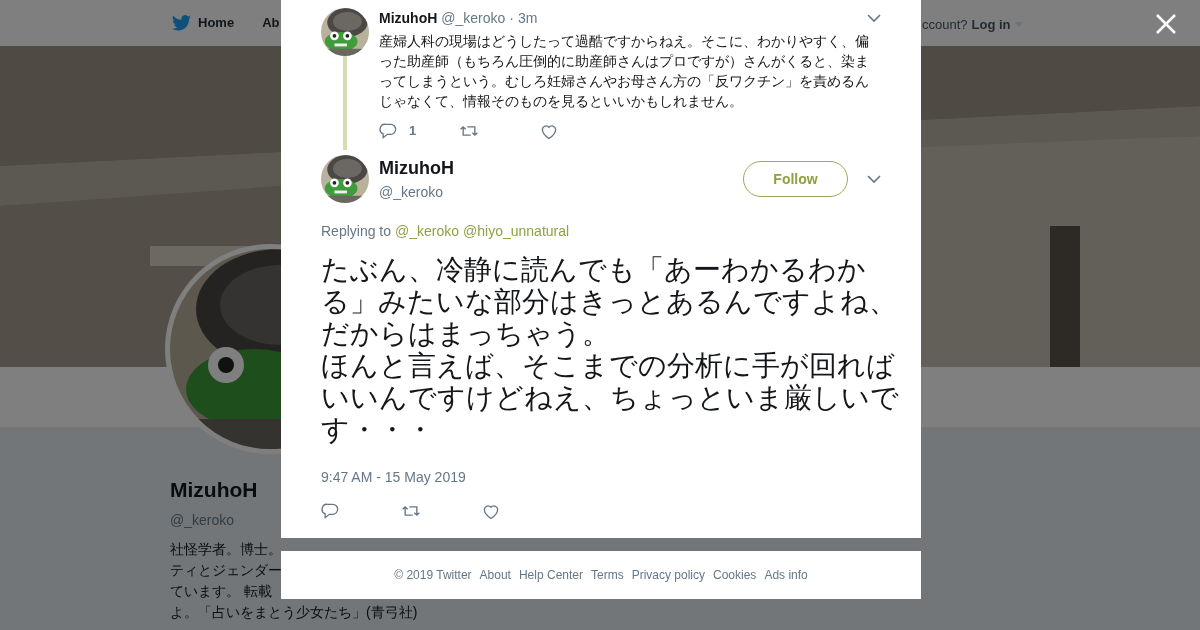 This screenshot has height=630, width=1200. I want to click on nav-link: Home, so click(203, 23).